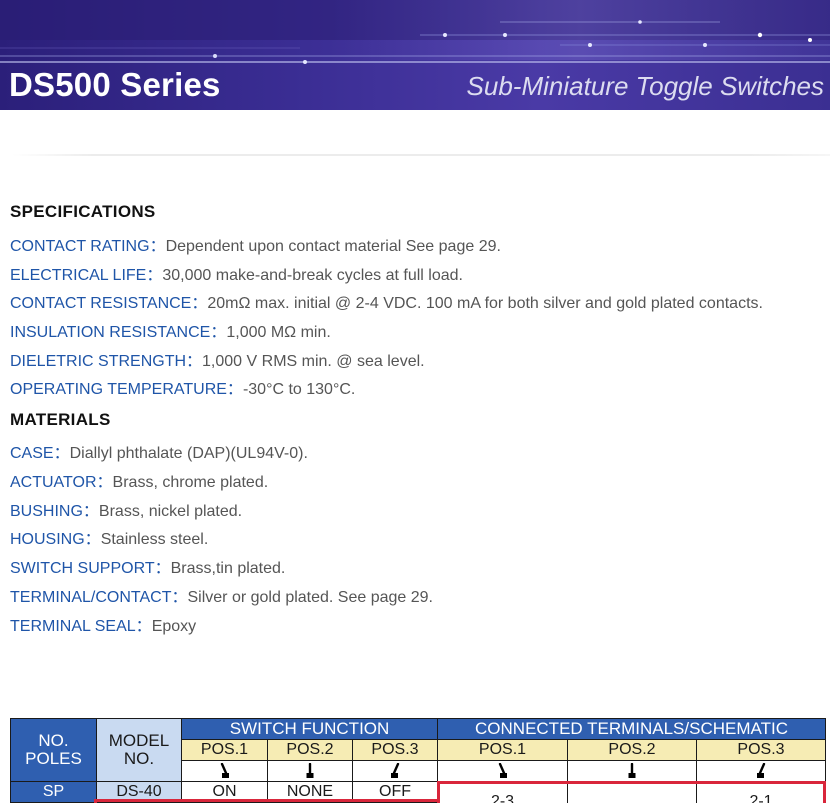 Image resolution: width=830 pixels, height=803 pixels. What do you see at coordinates (73, 626) in the screenshot?
I see `material-label: TERMINAL SEAL` at bounding box center [73, 626].